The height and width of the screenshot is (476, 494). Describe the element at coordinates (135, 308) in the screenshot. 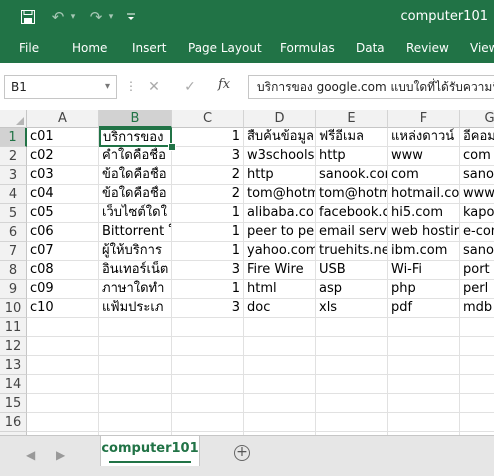

I see `cell-b10: แฟ้มประเภ` at that location.